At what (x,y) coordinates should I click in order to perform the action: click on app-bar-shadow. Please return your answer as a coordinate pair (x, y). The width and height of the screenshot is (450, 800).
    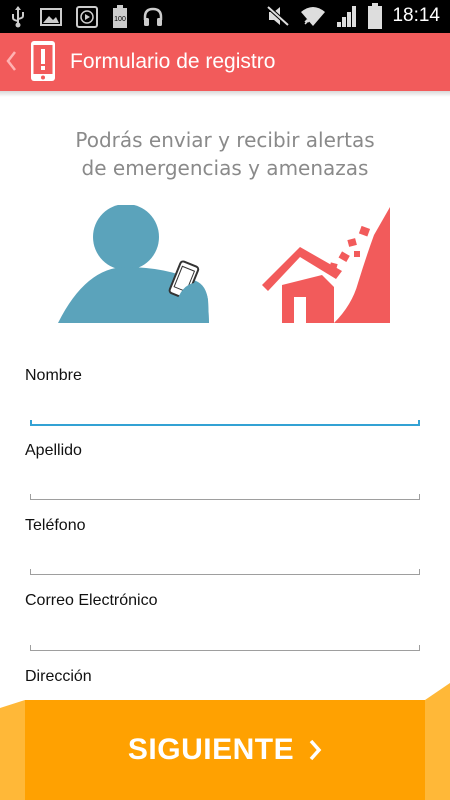
    Looking at the image, I should click on (225, 94).